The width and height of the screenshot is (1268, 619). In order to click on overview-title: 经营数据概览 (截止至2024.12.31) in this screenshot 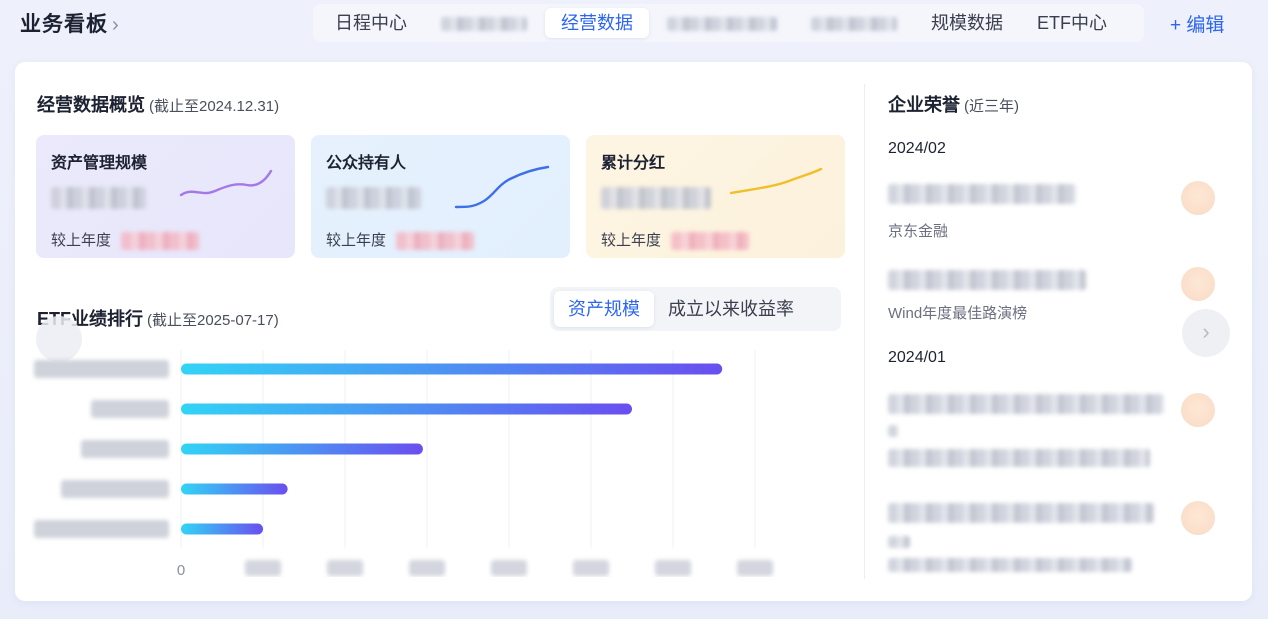, I will do `click(158, 105)`.